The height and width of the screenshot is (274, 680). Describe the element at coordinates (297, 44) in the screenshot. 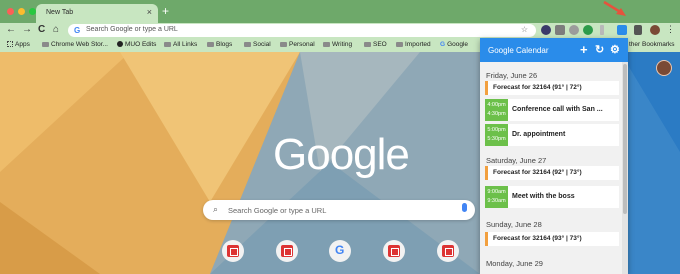

I see `bookmark-personal: Personal` at that location.